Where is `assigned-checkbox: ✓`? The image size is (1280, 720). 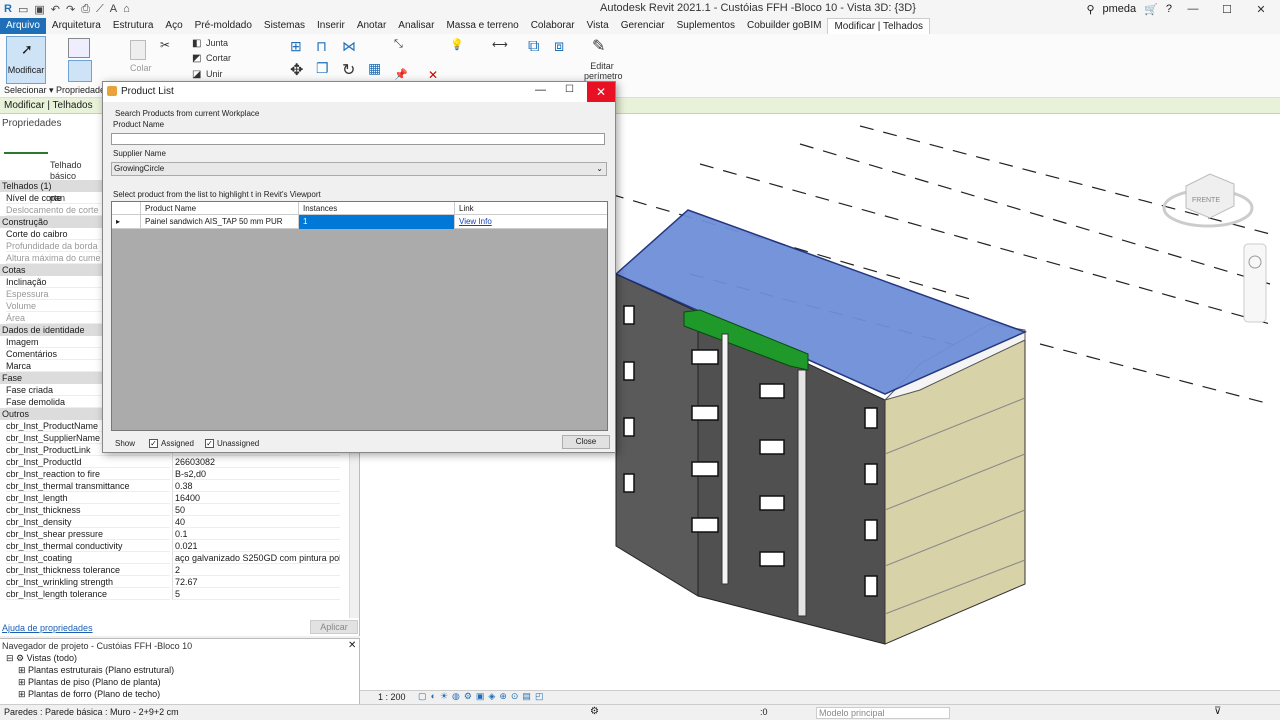 assigned-checkbox: ✓ is located at coordinates (153, 443).